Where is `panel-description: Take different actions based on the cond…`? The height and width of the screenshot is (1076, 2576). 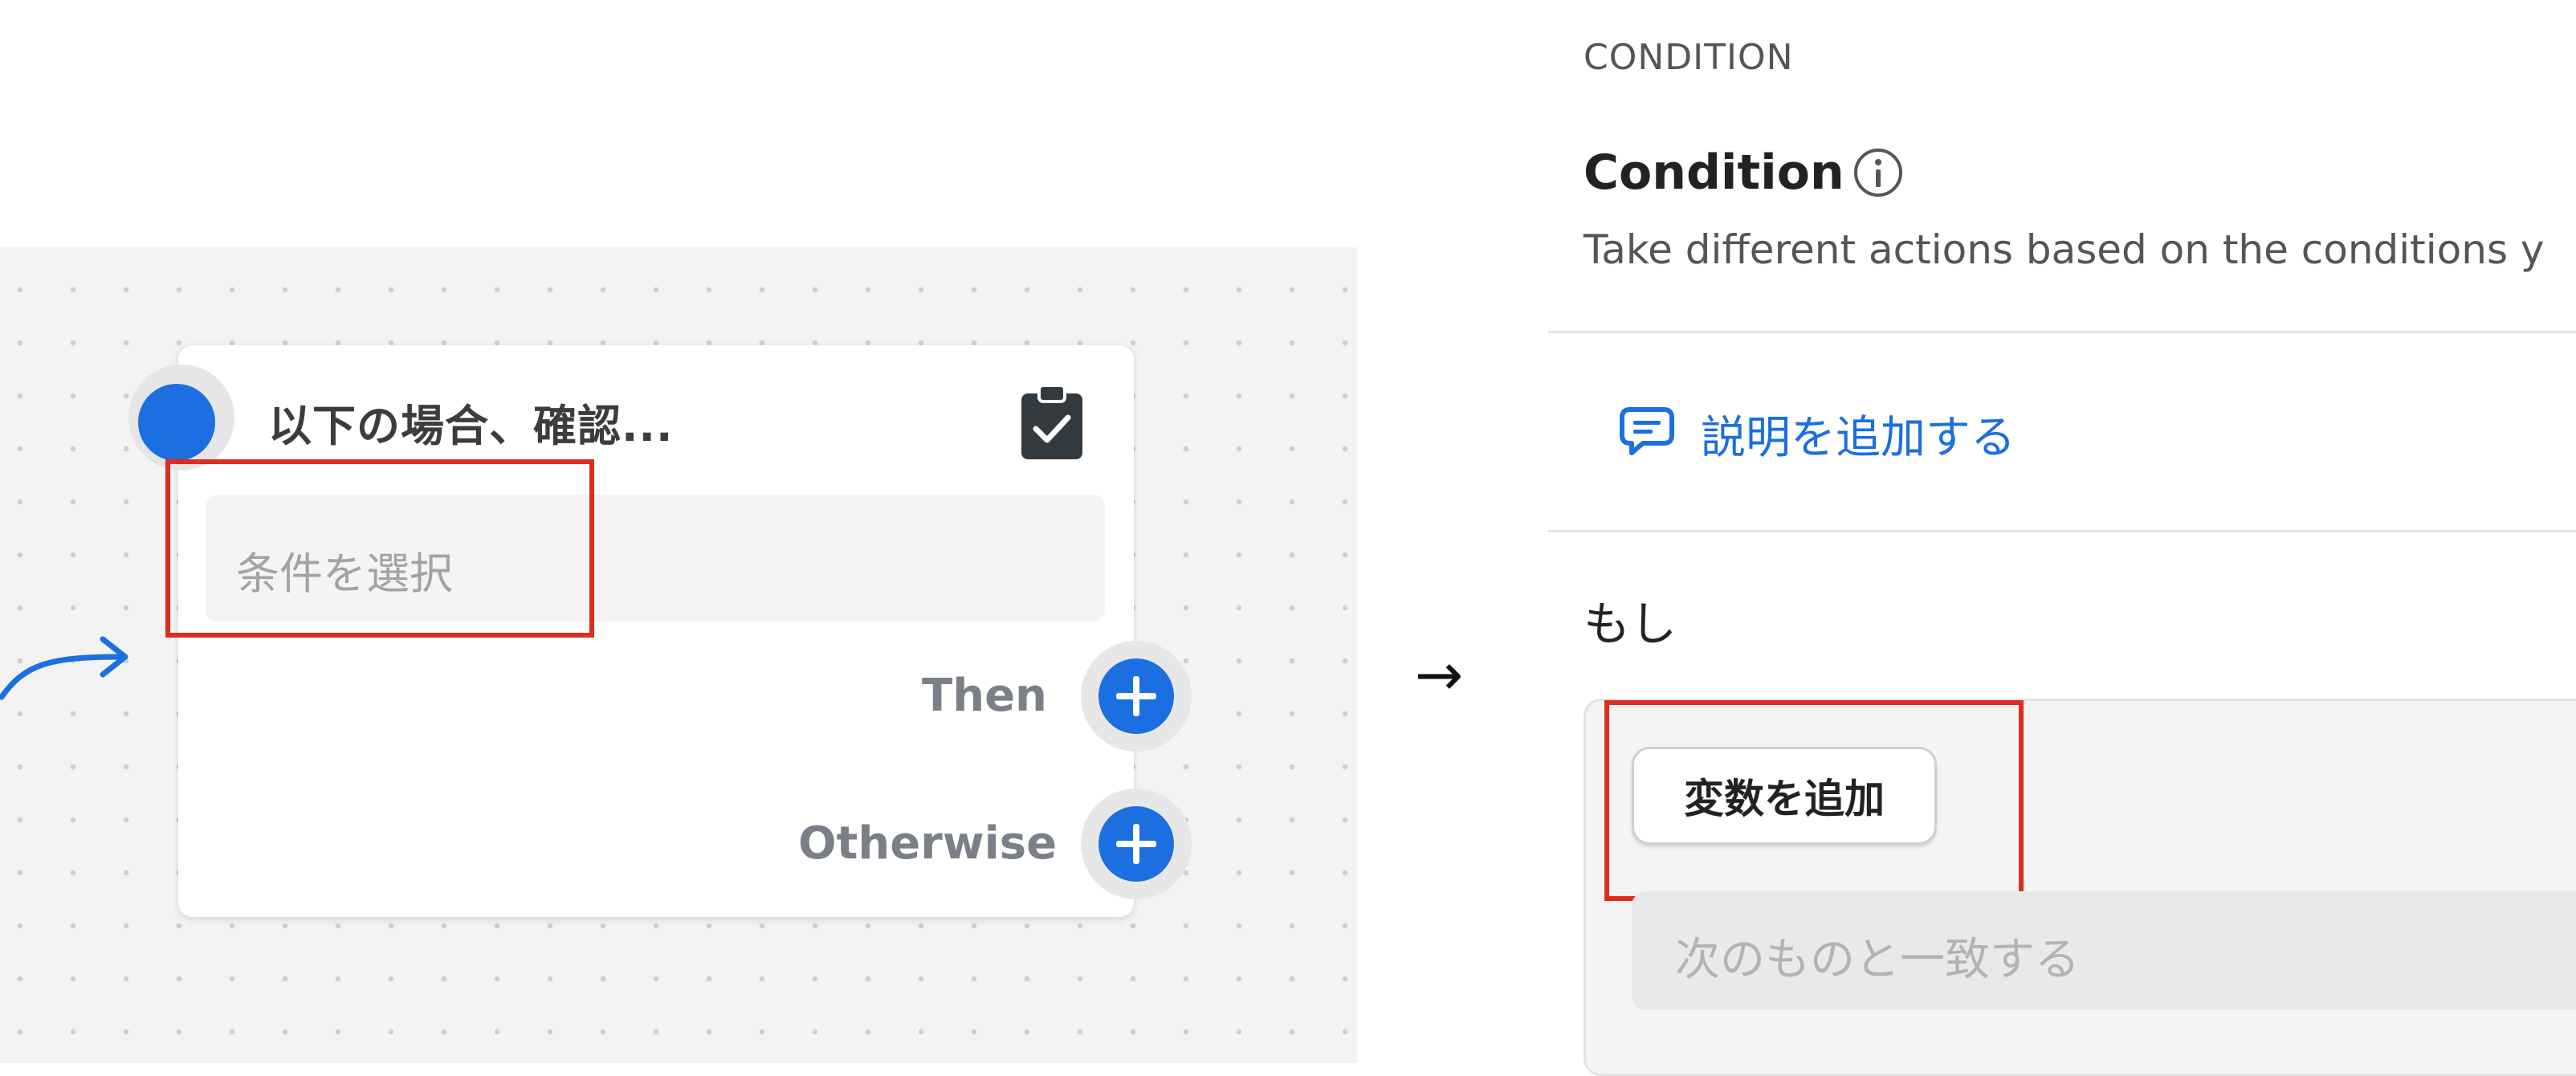 panel-description: Take different actions based on the cond… is located at coordinates (2064, 249).